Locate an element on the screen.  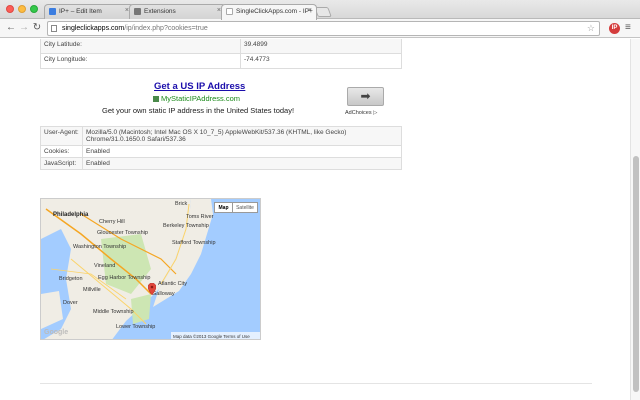
map-background is located at coordinates (150, 269).